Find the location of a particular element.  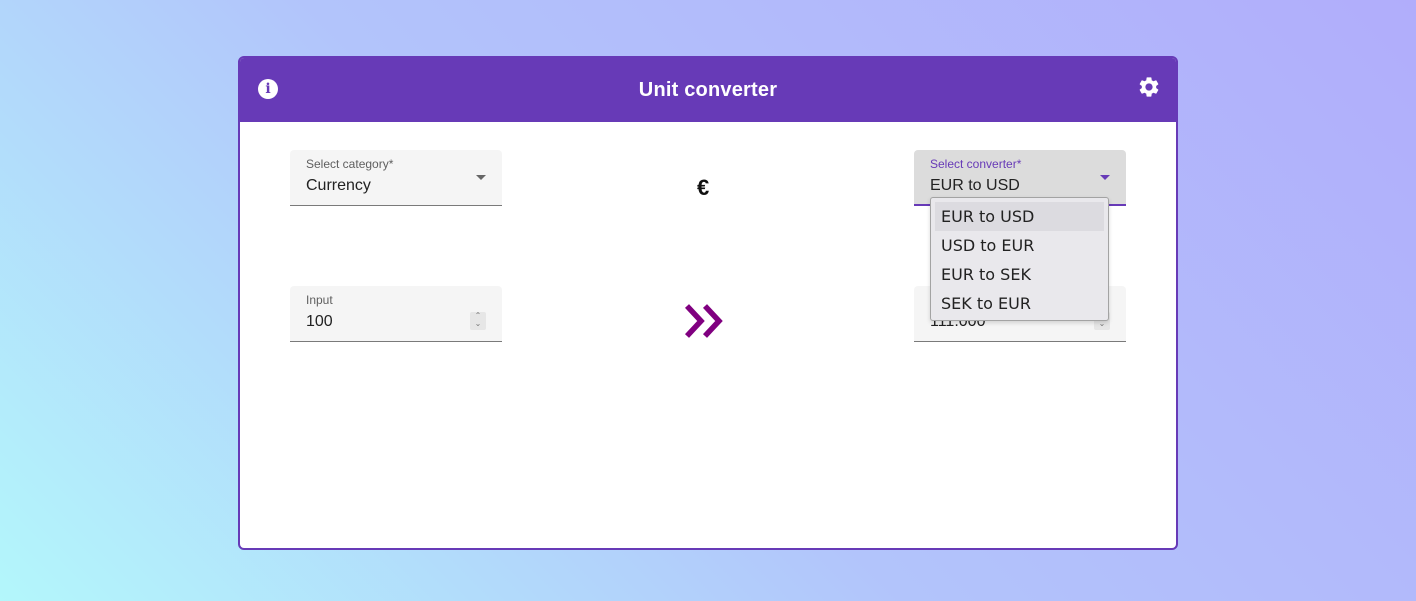

gear-icon is located at coordinates (1149, 87).